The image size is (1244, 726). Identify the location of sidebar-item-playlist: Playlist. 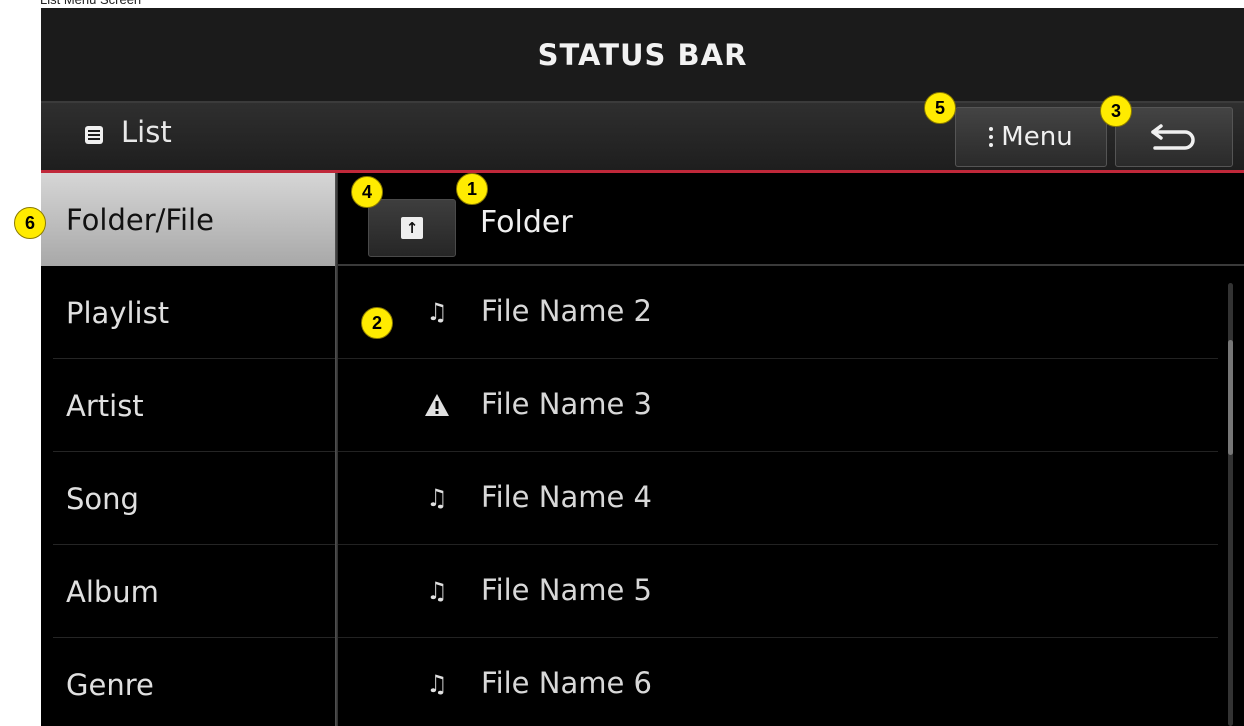
(188, 312).